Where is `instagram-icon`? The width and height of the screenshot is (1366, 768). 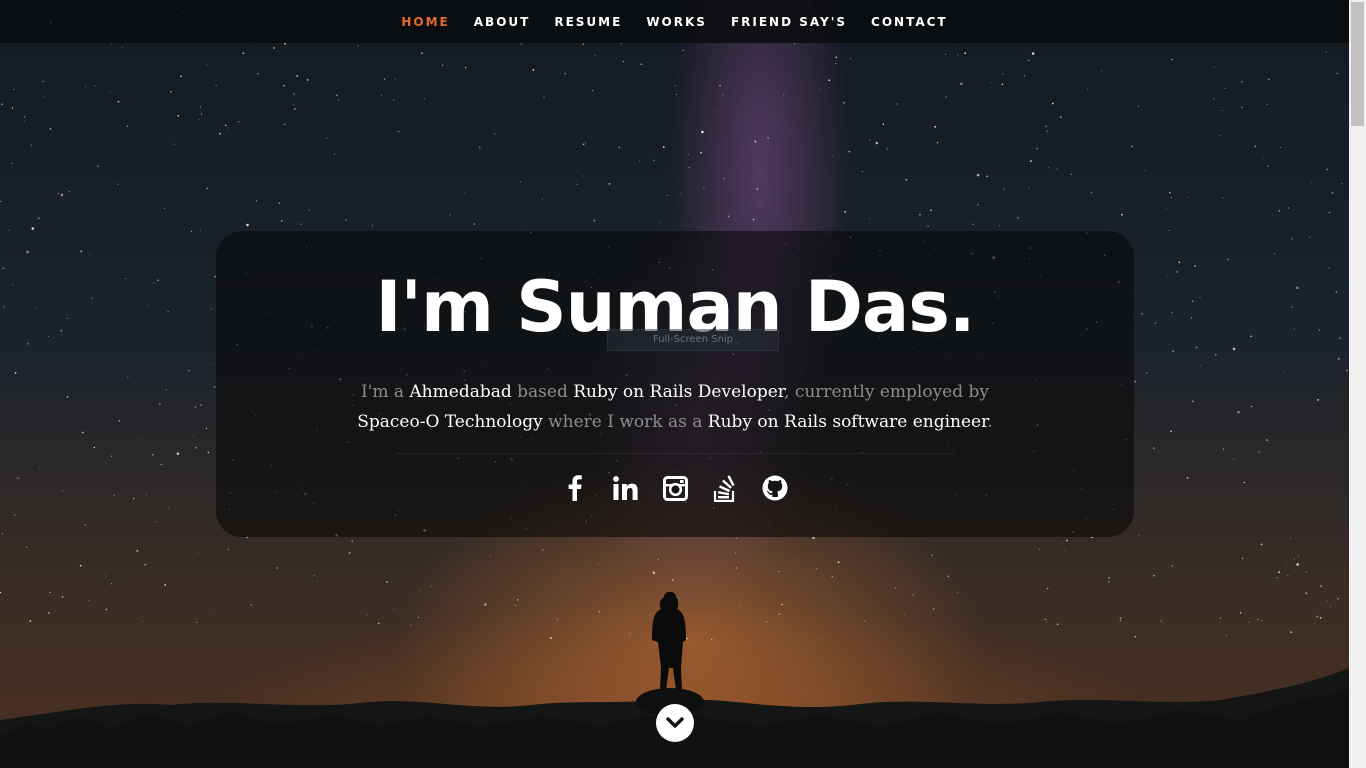 instagram-icon is located at coordinates (675, 488).